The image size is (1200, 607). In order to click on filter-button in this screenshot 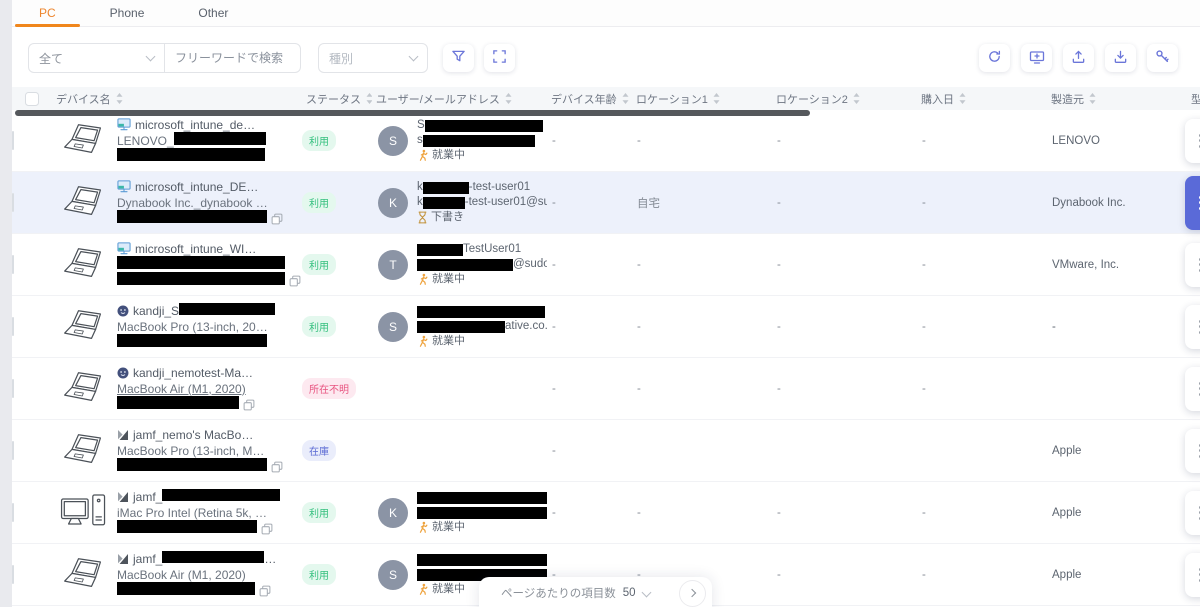, I will do `click(458, 58)`.